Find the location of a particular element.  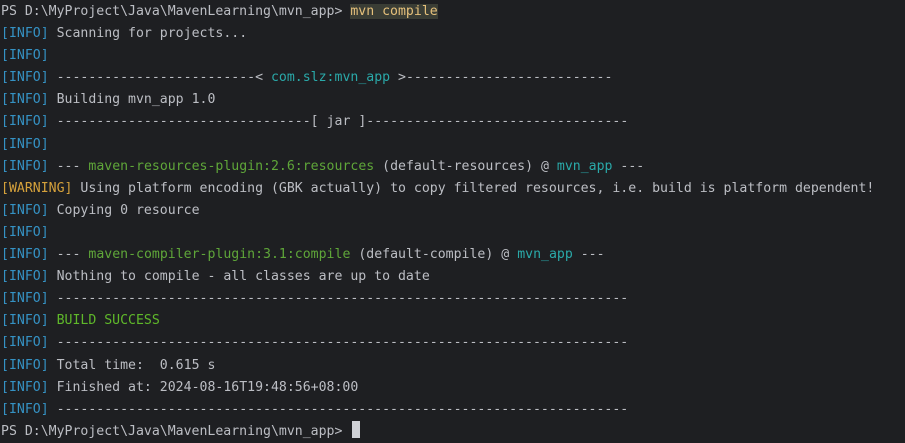

log-line-building: [INFO] Building mvn_app 1.0 is located at coordinates (452, 100).